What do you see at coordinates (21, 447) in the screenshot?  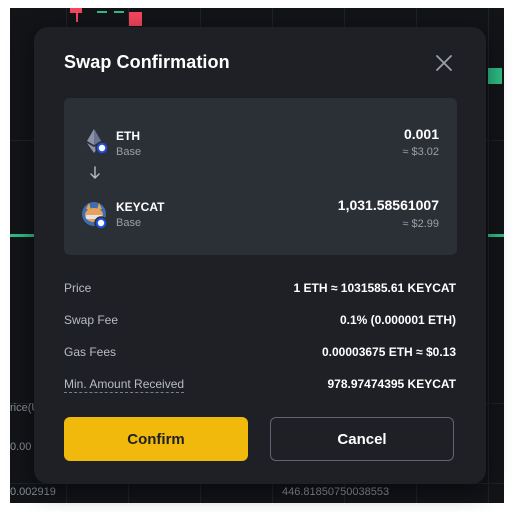 I see `price-axis-value: 0.00` at bounding box center [21, 447].